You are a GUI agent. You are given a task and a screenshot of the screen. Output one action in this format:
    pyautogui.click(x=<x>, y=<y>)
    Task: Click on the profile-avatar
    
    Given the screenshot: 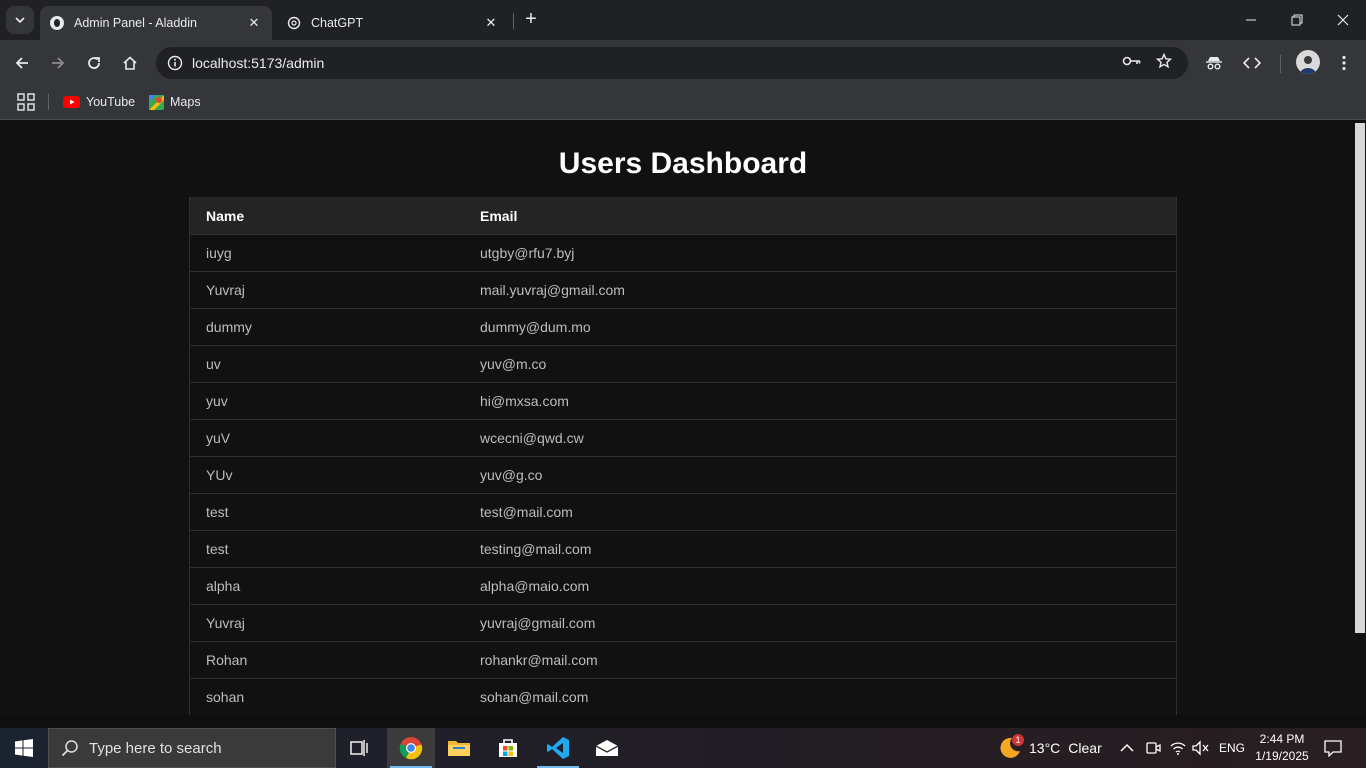 What is the action you would take?
    pyautogui.click(x=1308, y=62)
    